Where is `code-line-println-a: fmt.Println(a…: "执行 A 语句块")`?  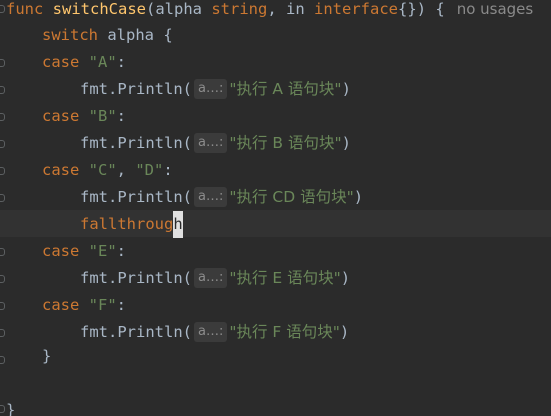 code-line-println-a: fmt.Println(a…: "执行 A 语句块") is located at coordinates (215, 89).